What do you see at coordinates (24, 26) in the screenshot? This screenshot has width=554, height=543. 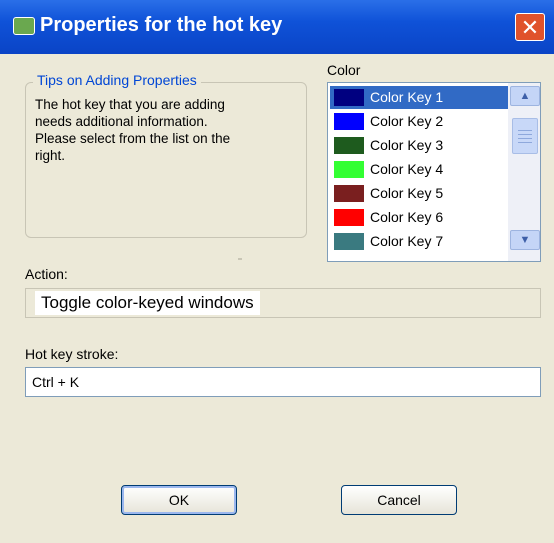 I see `app-icon` at bounding box center [24, 26].